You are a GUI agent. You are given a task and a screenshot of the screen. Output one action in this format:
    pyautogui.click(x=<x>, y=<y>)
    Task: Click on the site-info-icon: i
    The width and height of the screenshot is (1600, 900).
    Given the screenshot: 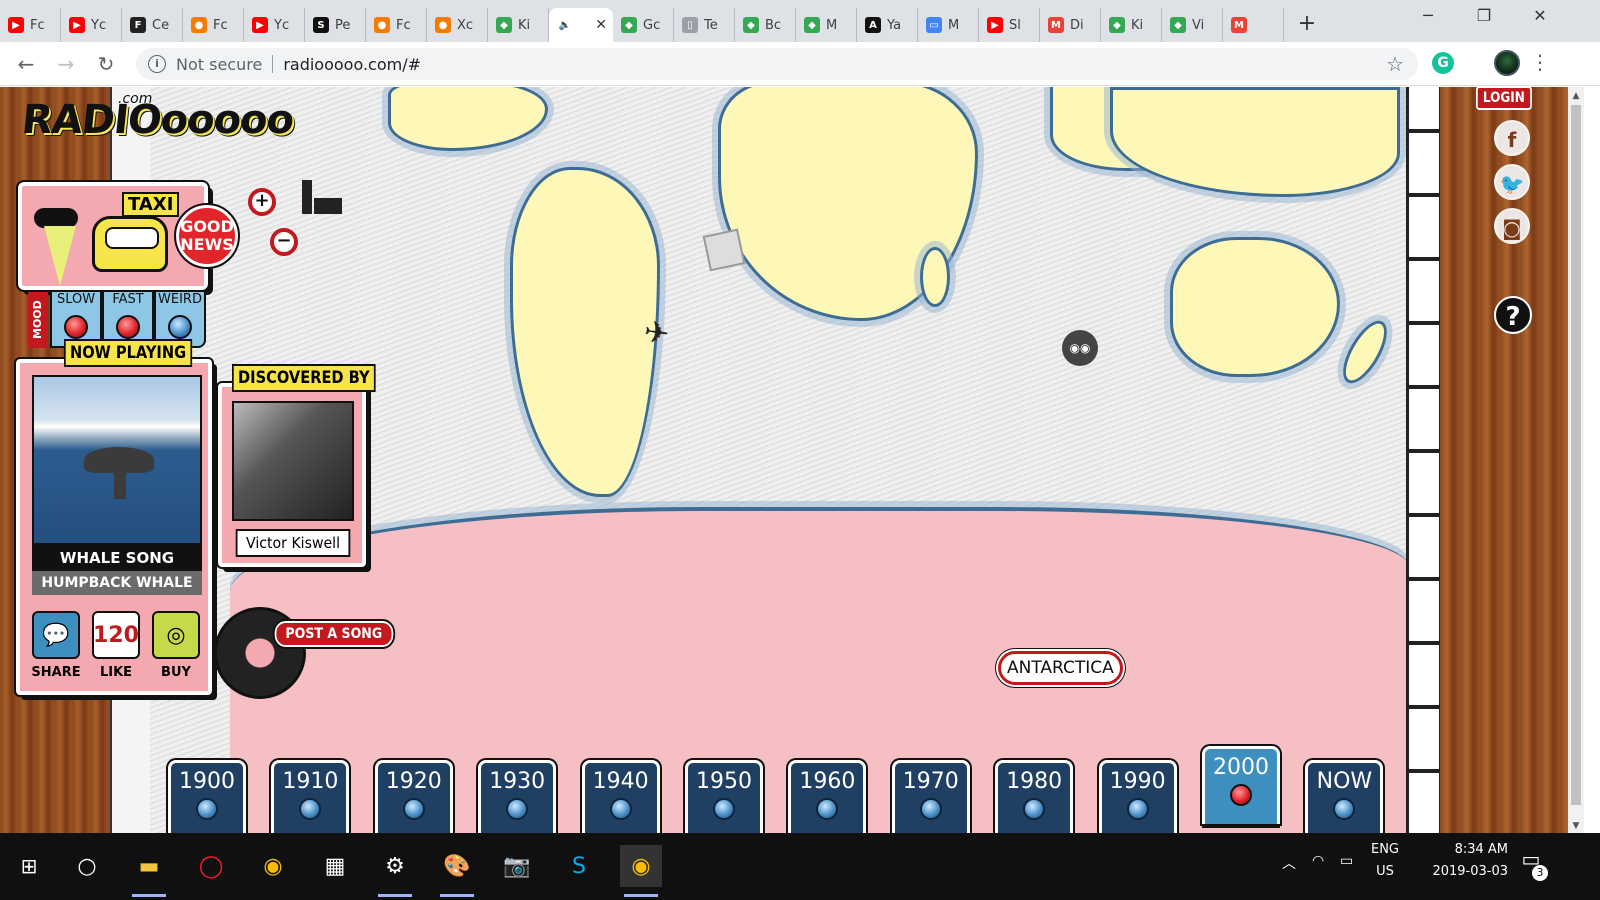 What is the action you would take?
    pyautogui.click(x=157, y=64)
    